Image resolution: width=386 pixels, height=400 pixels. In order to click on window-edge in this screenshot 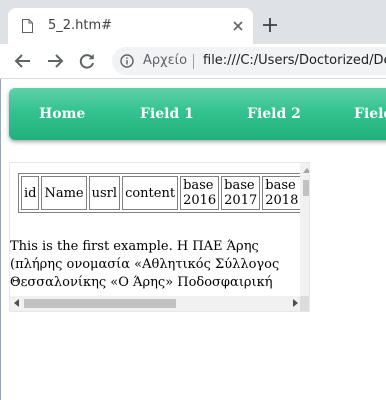, I will do `click(0, 239)`.